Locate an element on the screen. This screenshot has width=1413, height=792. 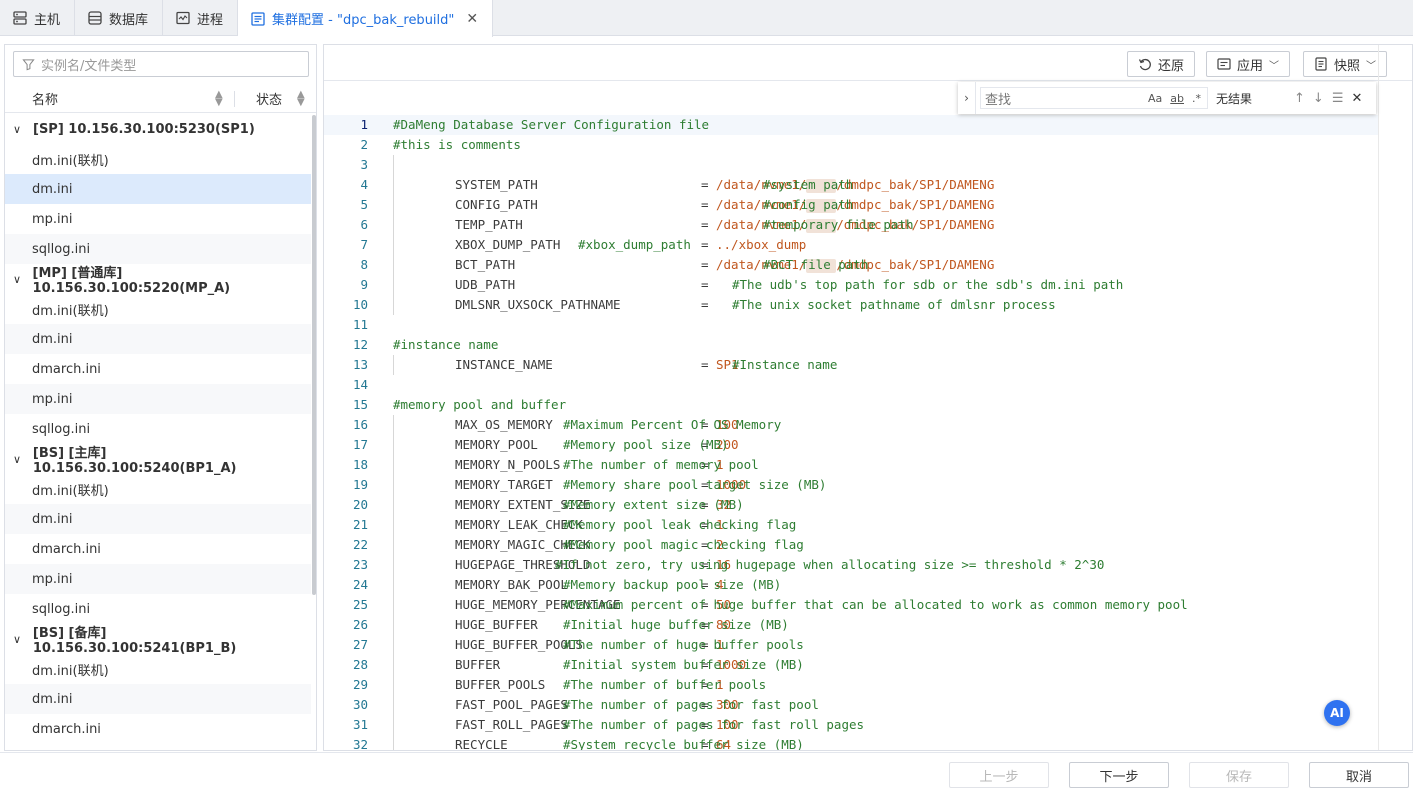
line-number: 10 is located at coordinates (360, 304).